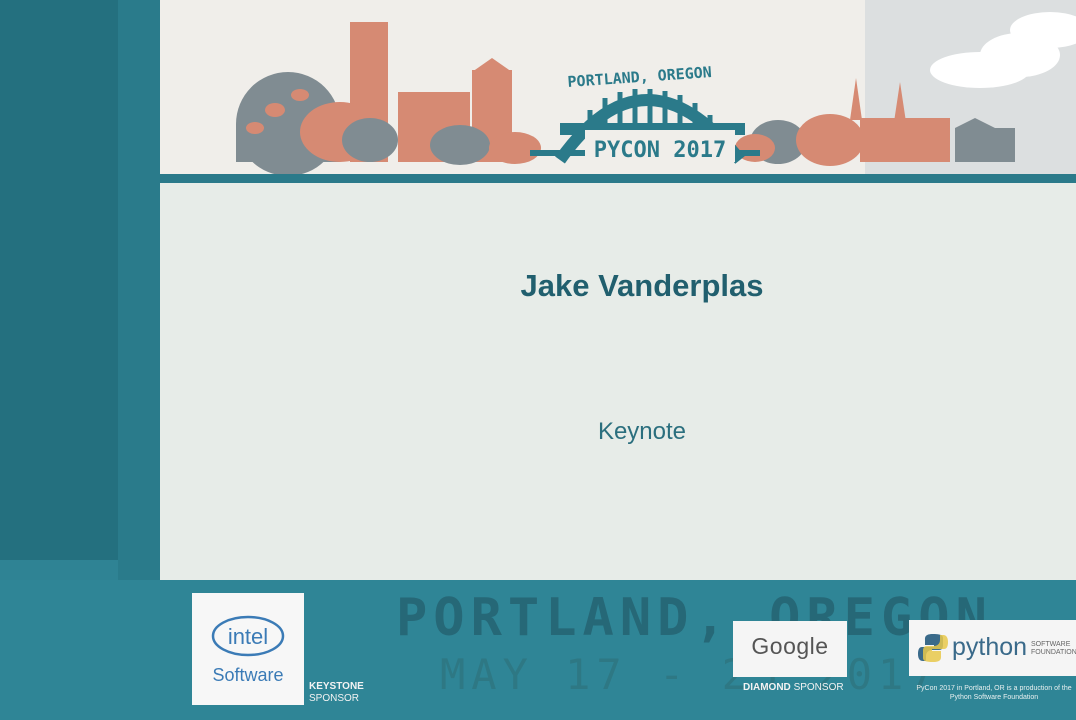  I want to click on python-logo-text: python, so click(990, 647).